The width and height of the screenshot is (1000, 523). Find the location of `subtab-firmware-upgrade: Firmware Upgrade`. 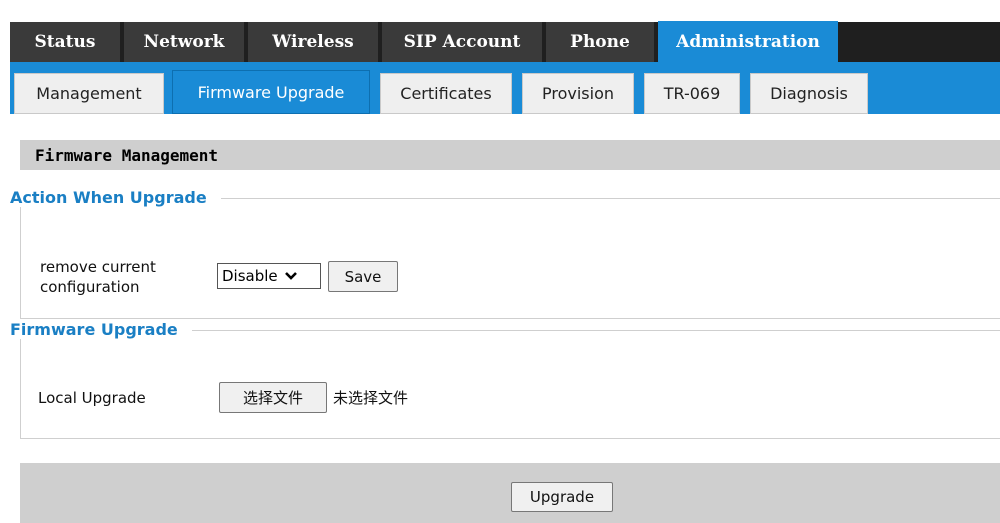

subtab-firmware-upgrade: Firmware Upgrade is located at coordinates (271, 92).